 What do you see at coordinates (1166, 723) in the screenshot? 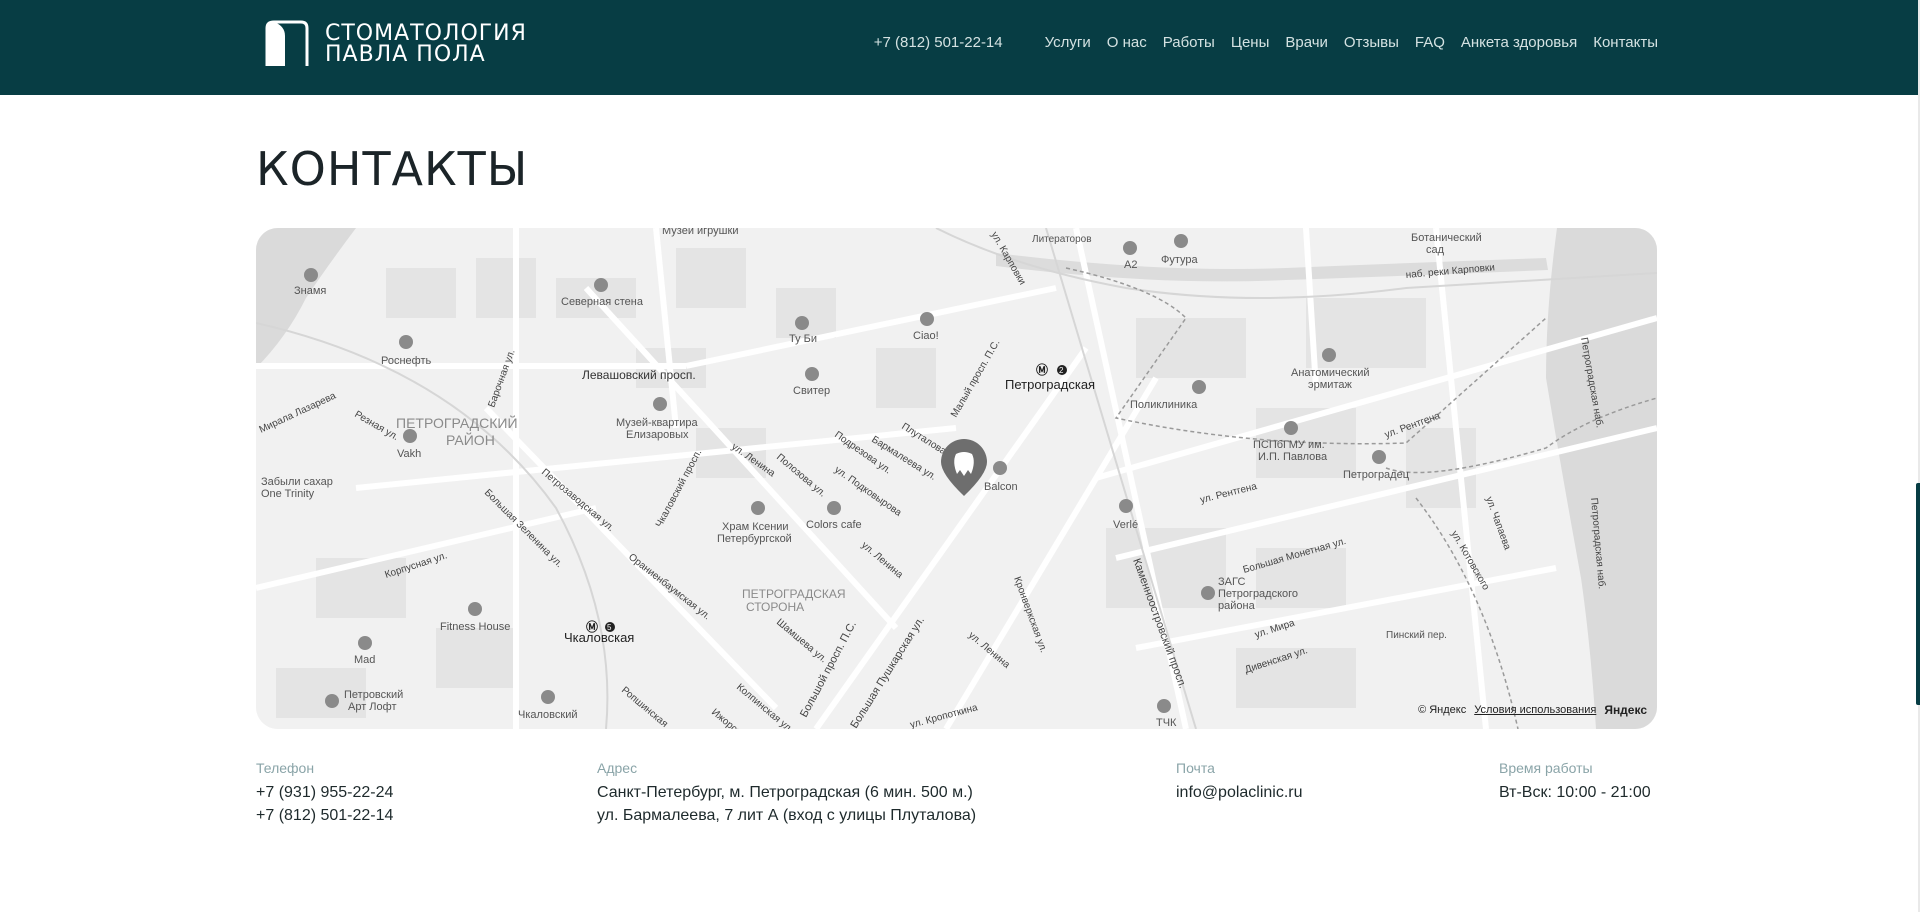
I see `map-label-tchk: ТЧК` at bounding box center [1166, 723].